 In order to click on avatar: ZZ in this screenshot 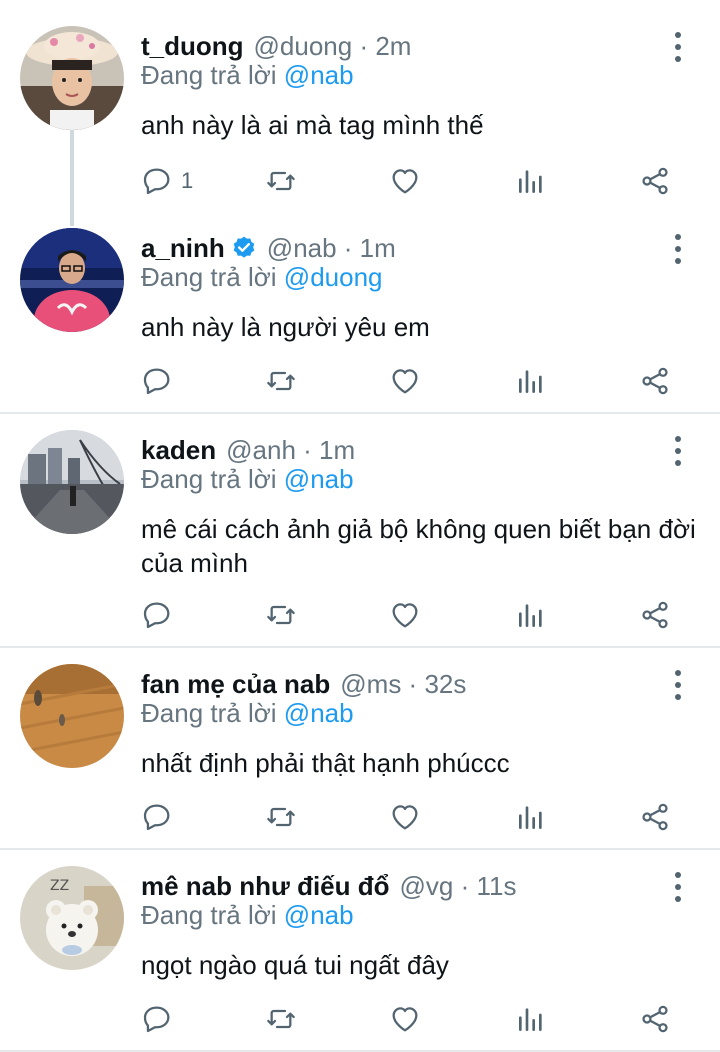, I will do `click(72, 918)`.